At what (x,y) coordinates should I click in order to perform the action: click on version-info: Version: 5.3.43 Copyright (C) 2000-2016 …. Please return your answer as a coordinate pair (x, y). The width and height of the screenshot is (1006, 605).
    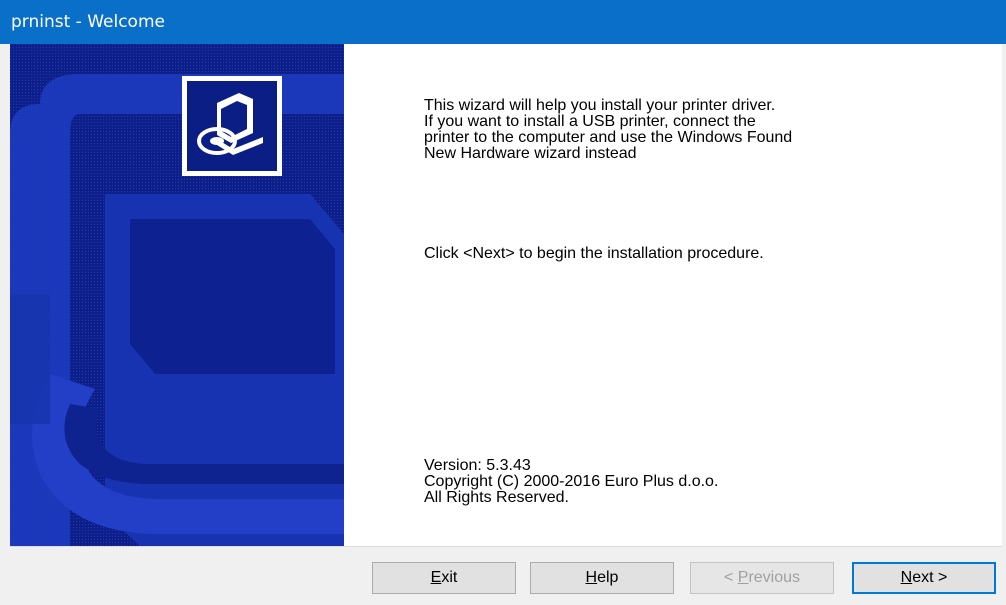
    Looking at the image, I should click on (571, 482).